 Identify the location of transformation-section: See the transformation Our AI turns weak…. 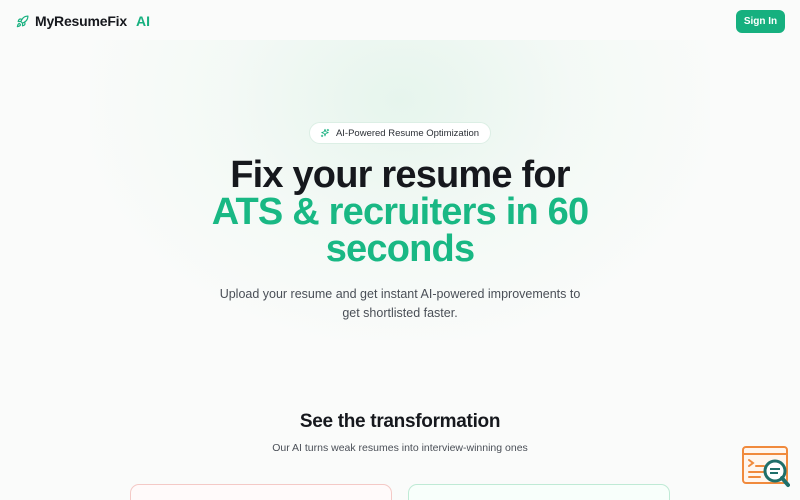
(400, 432).